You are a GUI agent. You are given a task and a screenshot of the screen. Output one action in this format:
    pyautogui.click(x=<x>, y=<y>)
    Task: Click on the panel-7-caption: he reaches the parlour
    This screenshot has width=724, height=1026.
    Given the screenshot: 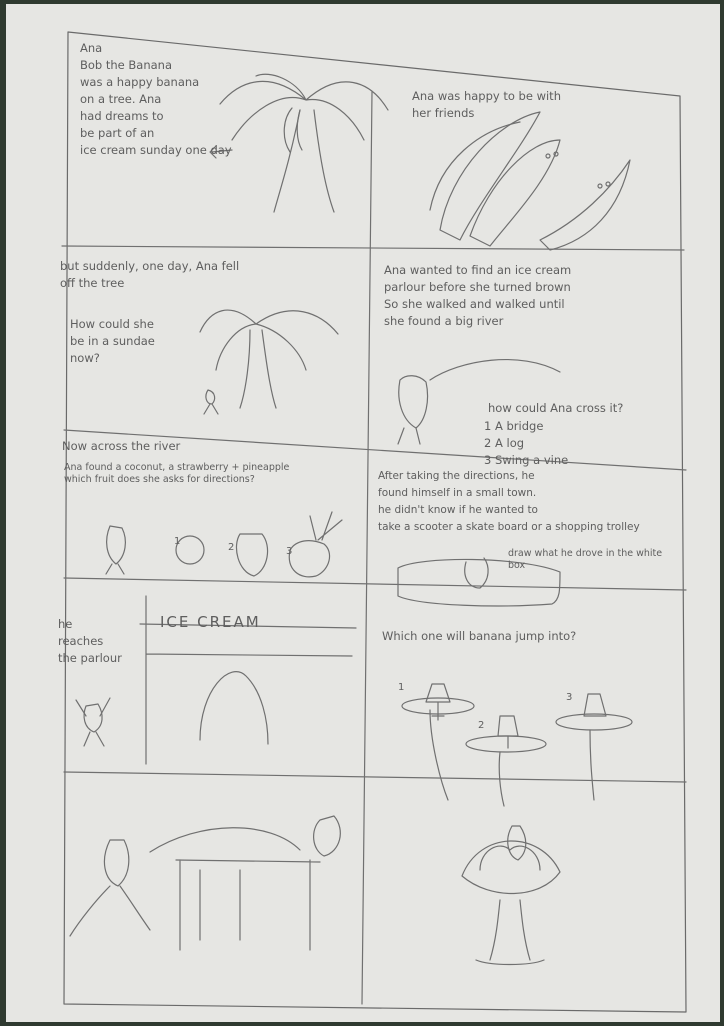 What is the action you would take?
    pyautogui.click(x=90, y=641)
    